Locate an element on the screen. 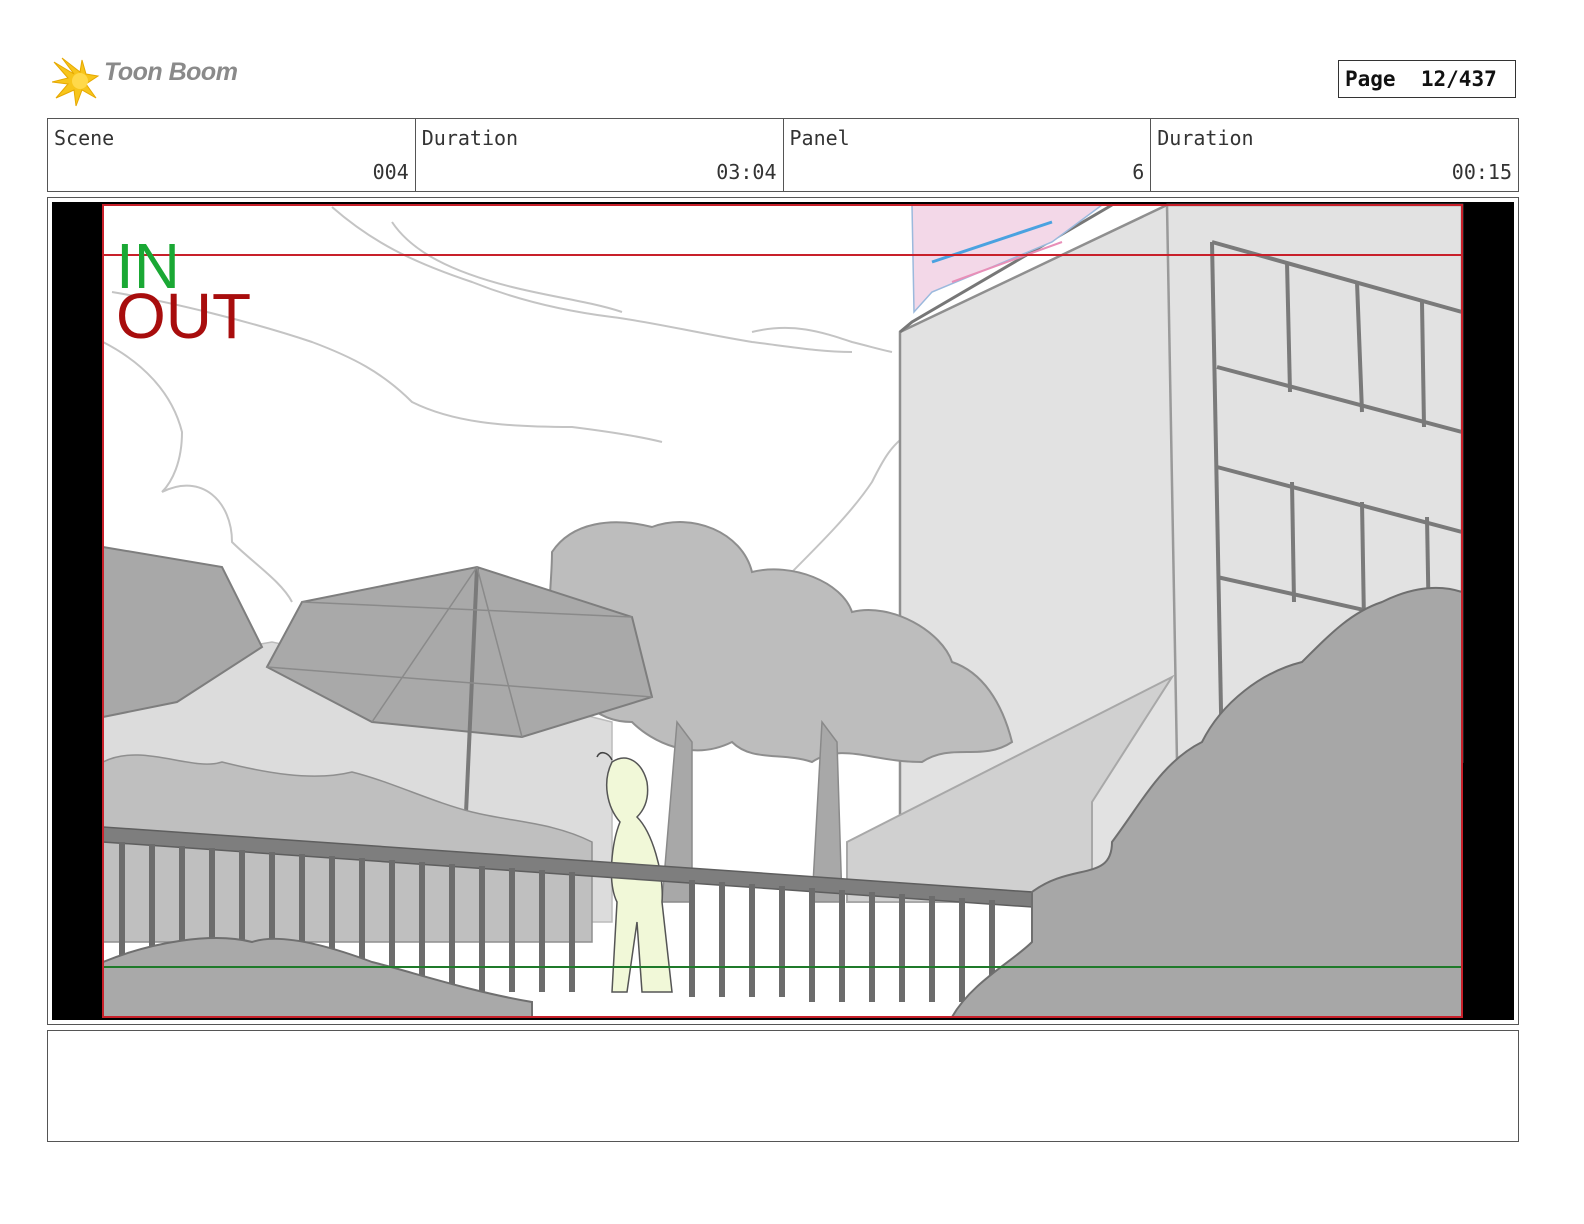  panel-label: Panel is located at coordinates (819, 138).